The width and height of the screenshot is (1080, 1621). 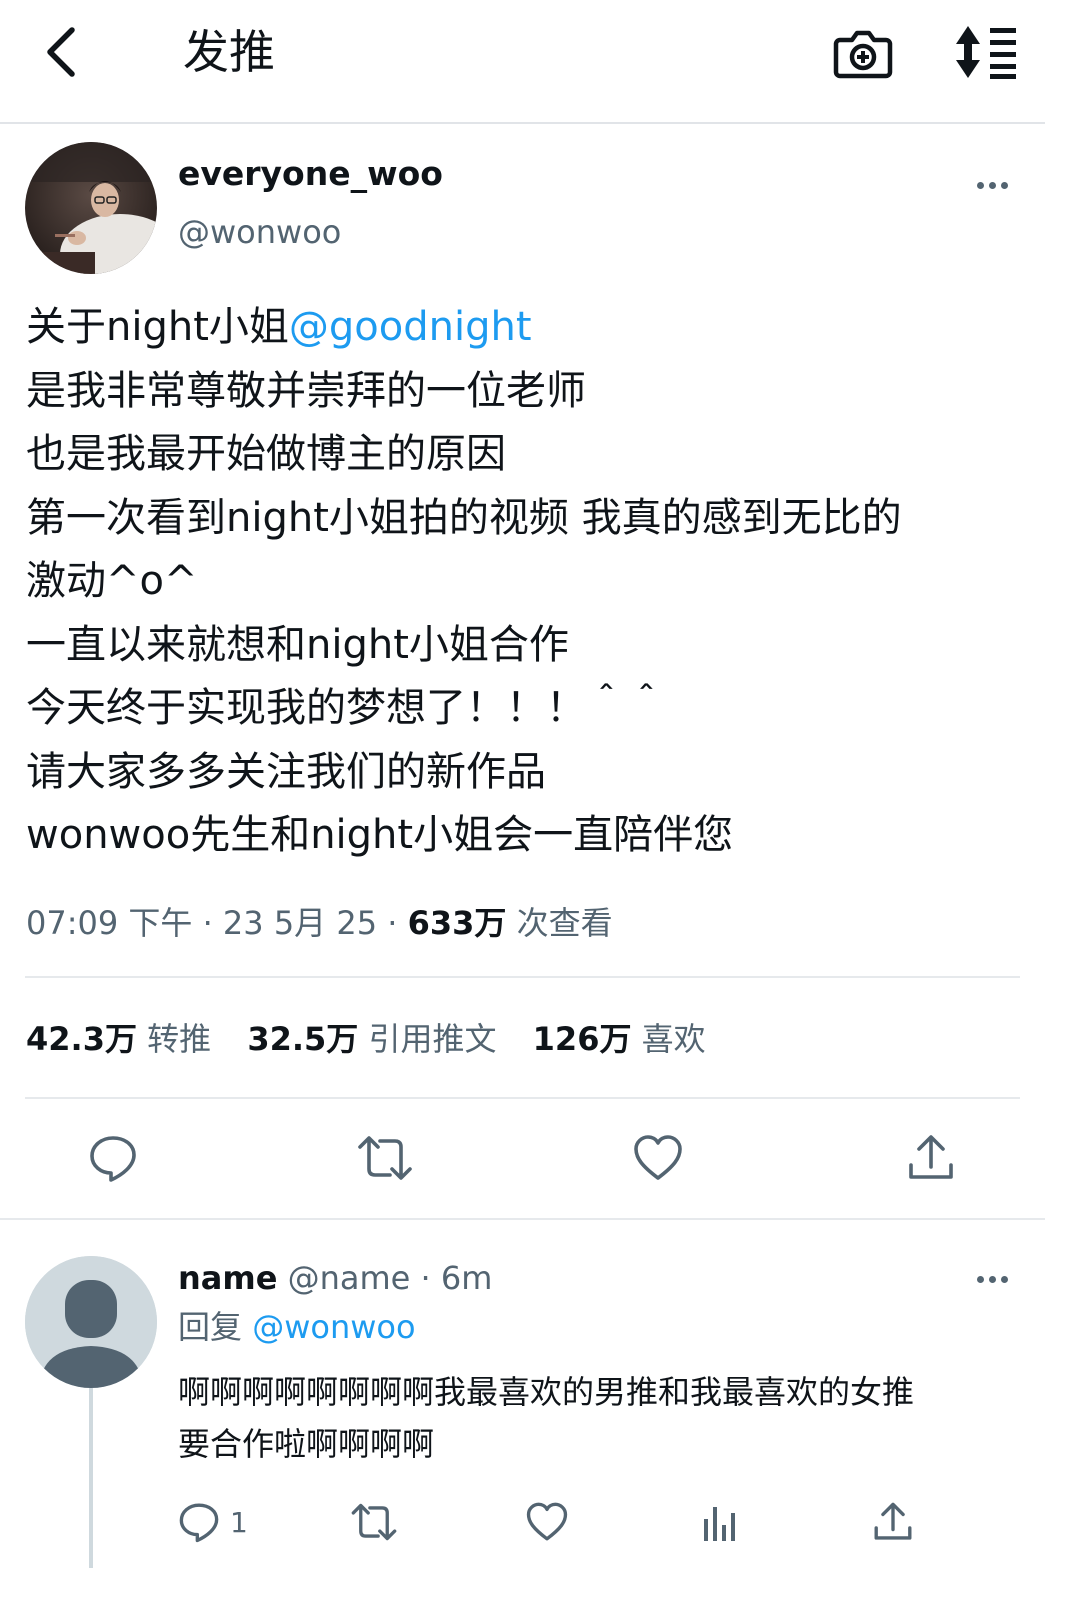 I want to click on user-avatar-photo, so click(x=91, y=208).